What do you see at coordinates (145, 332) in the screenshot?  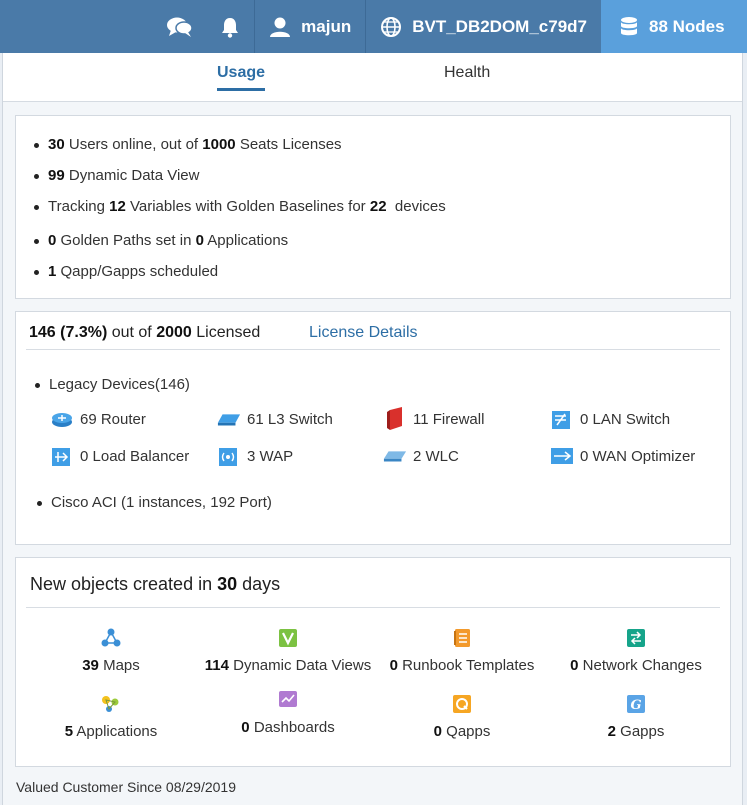 I see `license-summary: 146 (7.3%) out of 2000 Licensed` at bounding box center [145, 332].